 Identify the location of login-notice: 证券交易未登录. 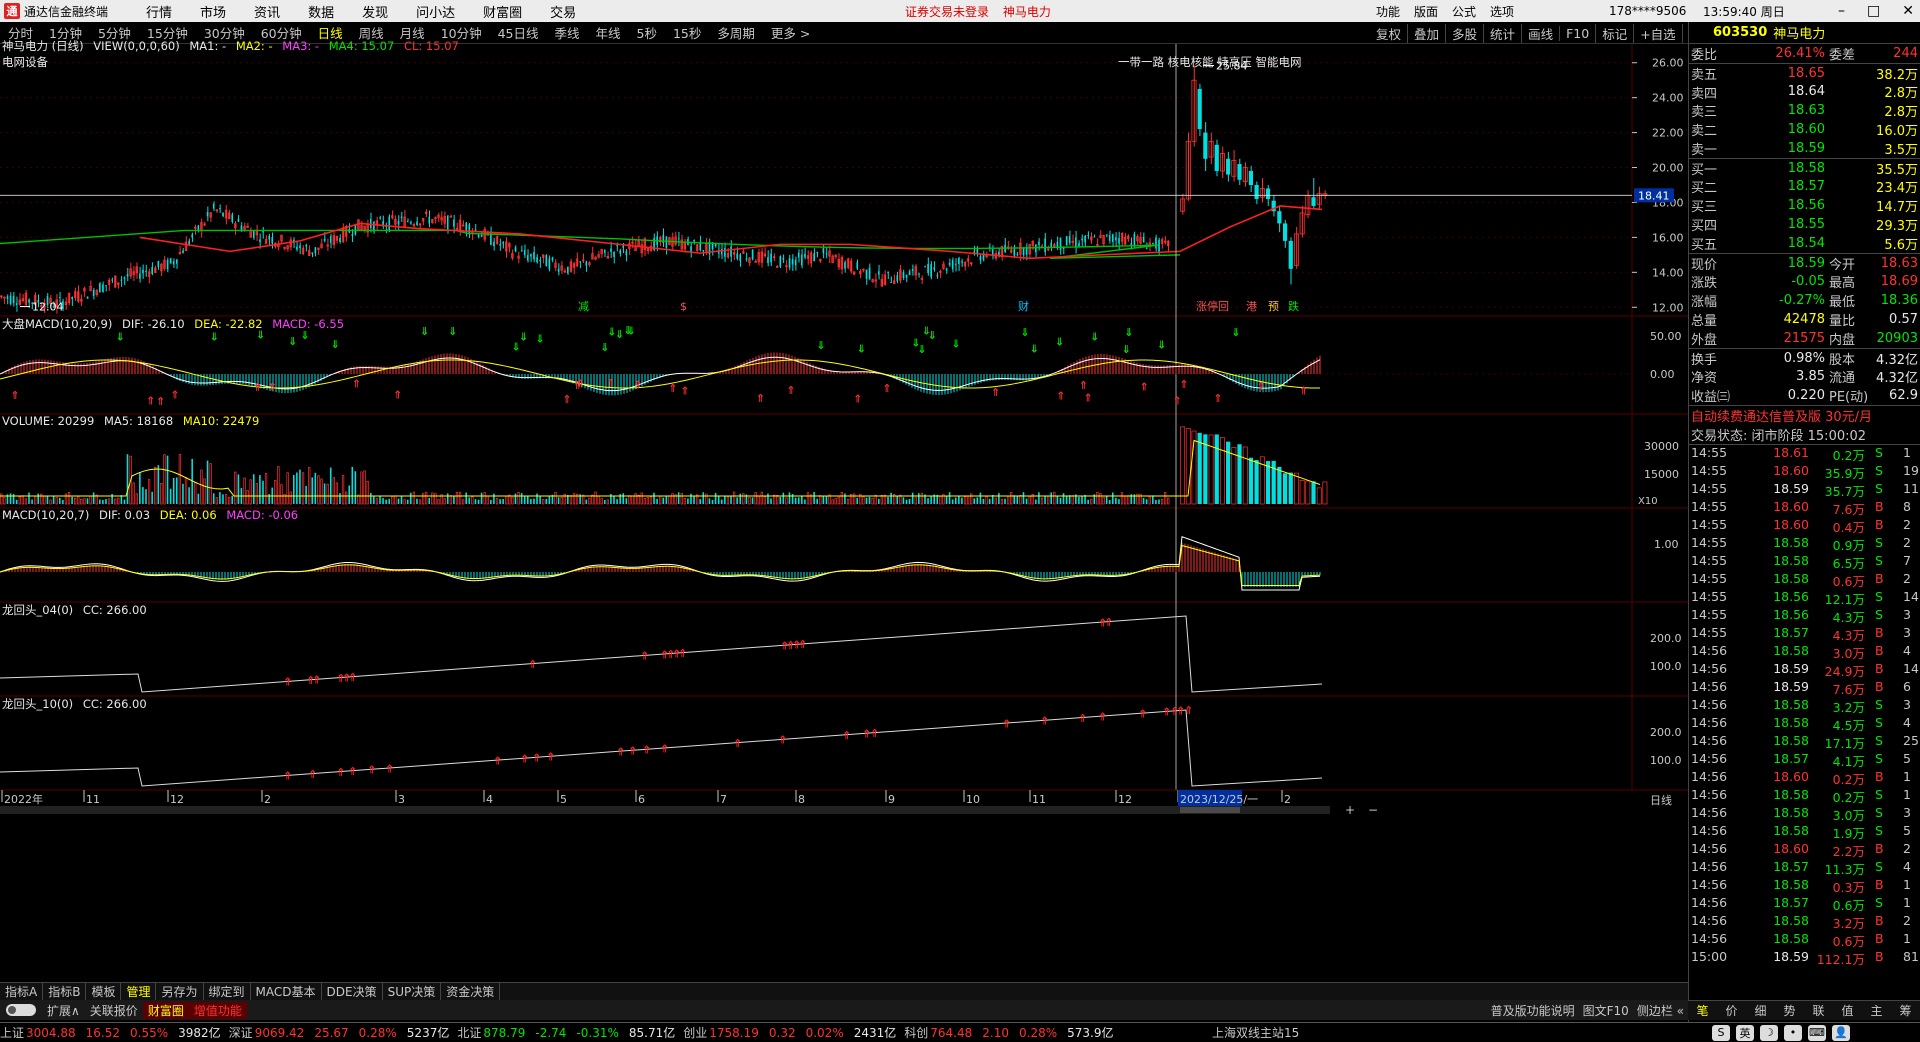
(947, 12).